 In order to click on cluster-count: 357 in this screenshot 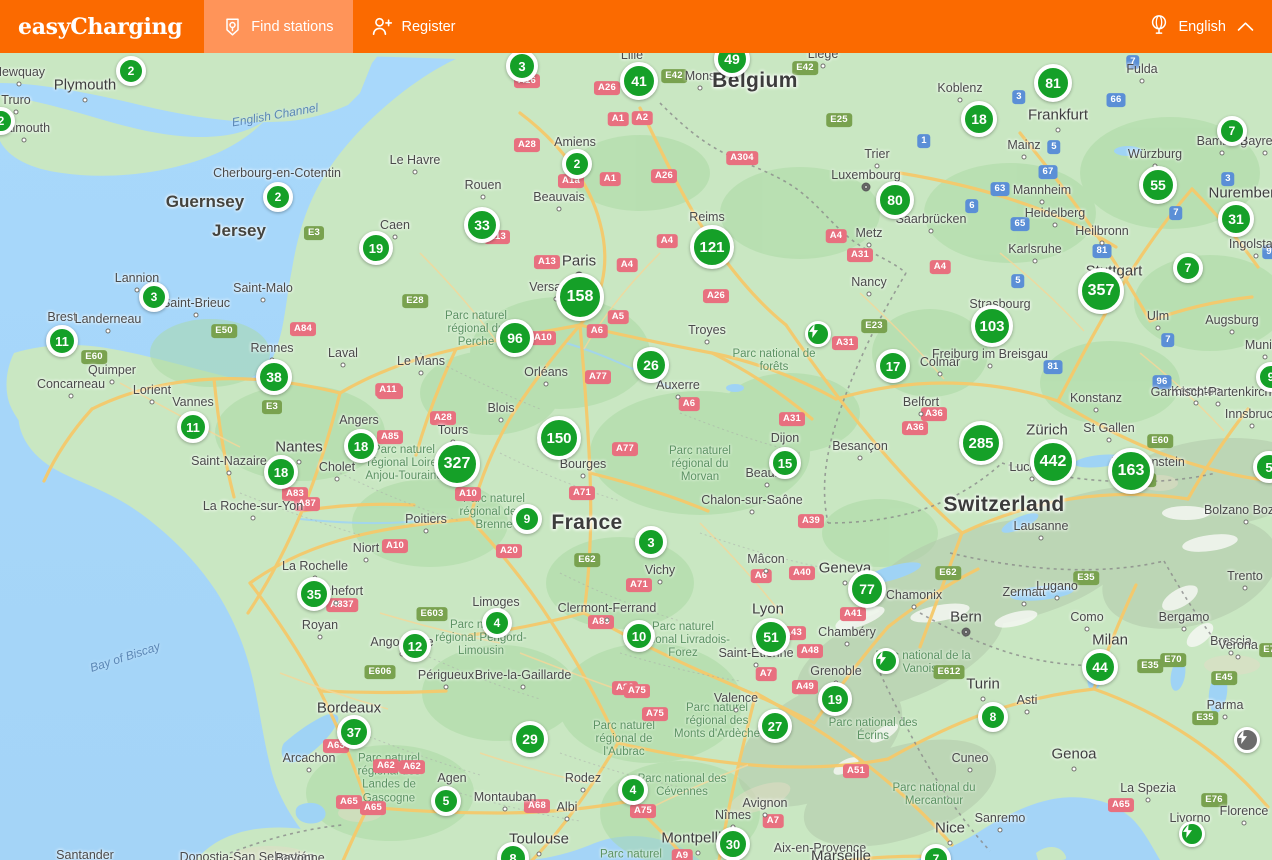, I will do `click(1101, 290)`.